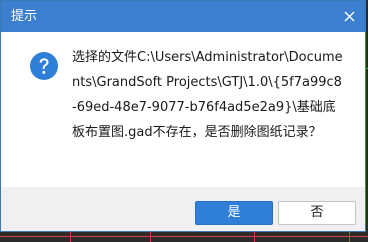 Image resolution: width=368 pixels, height=242 pixels. I want to click on dialog-titlebar: 提示, so click(183, 16).